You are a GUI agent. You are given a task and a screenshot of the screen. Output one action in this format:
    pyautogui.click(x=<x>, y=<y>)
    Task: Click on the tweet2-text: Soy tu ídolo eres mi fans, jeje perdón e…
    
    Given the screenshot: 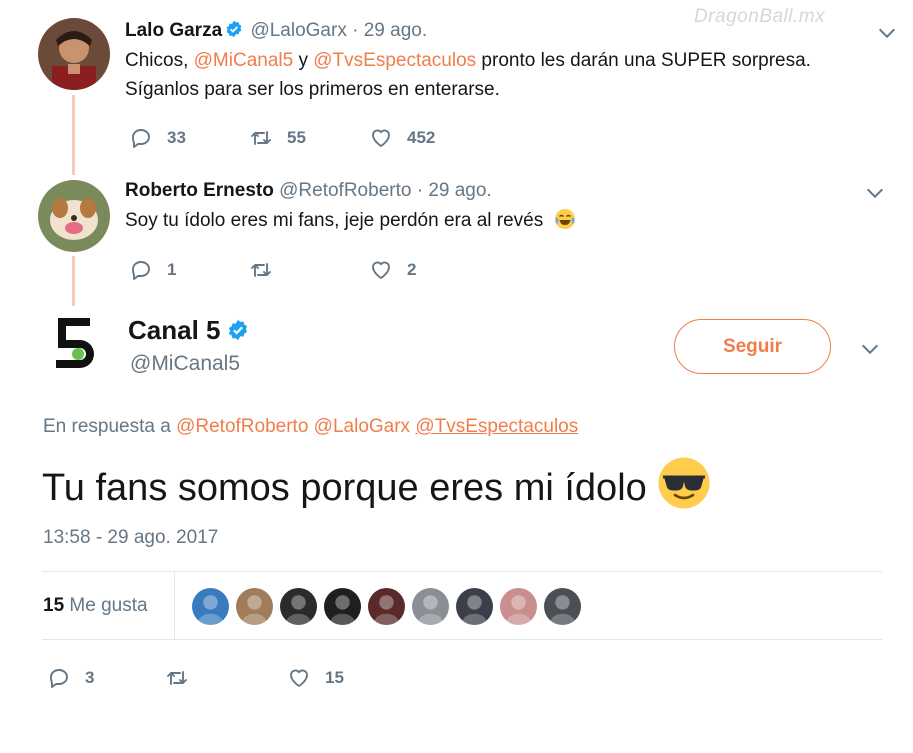 What is the action you would take?
    pyautogui.click(x=351, y=220)
    